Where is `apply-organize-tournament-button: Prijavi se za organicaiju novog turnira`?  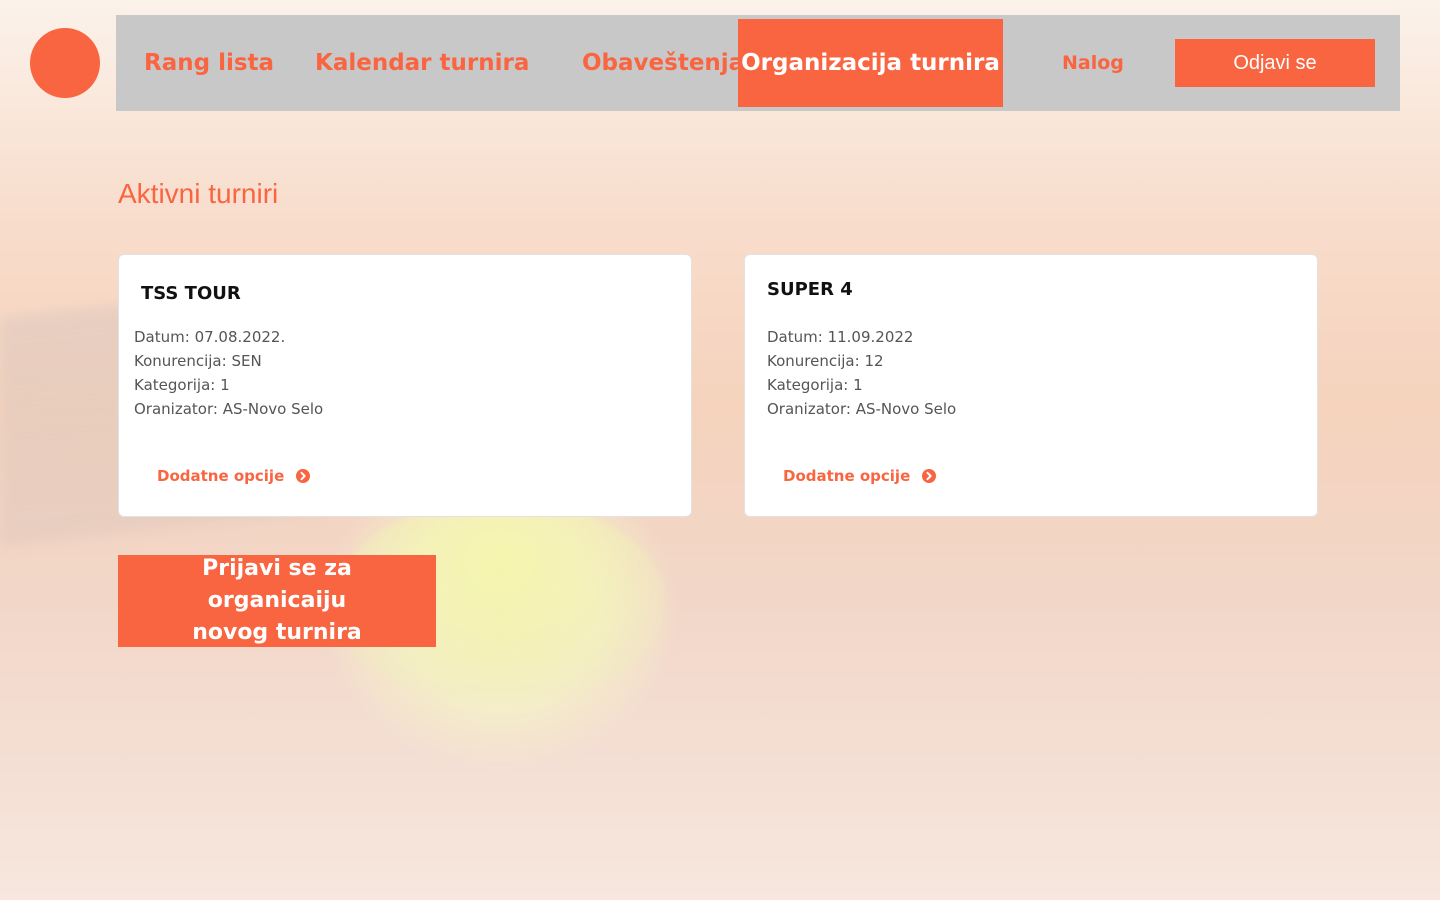 apply-organize-tournament-button: Prijavi se za organicaiju novog turnira is located at coordinates (277, 601).